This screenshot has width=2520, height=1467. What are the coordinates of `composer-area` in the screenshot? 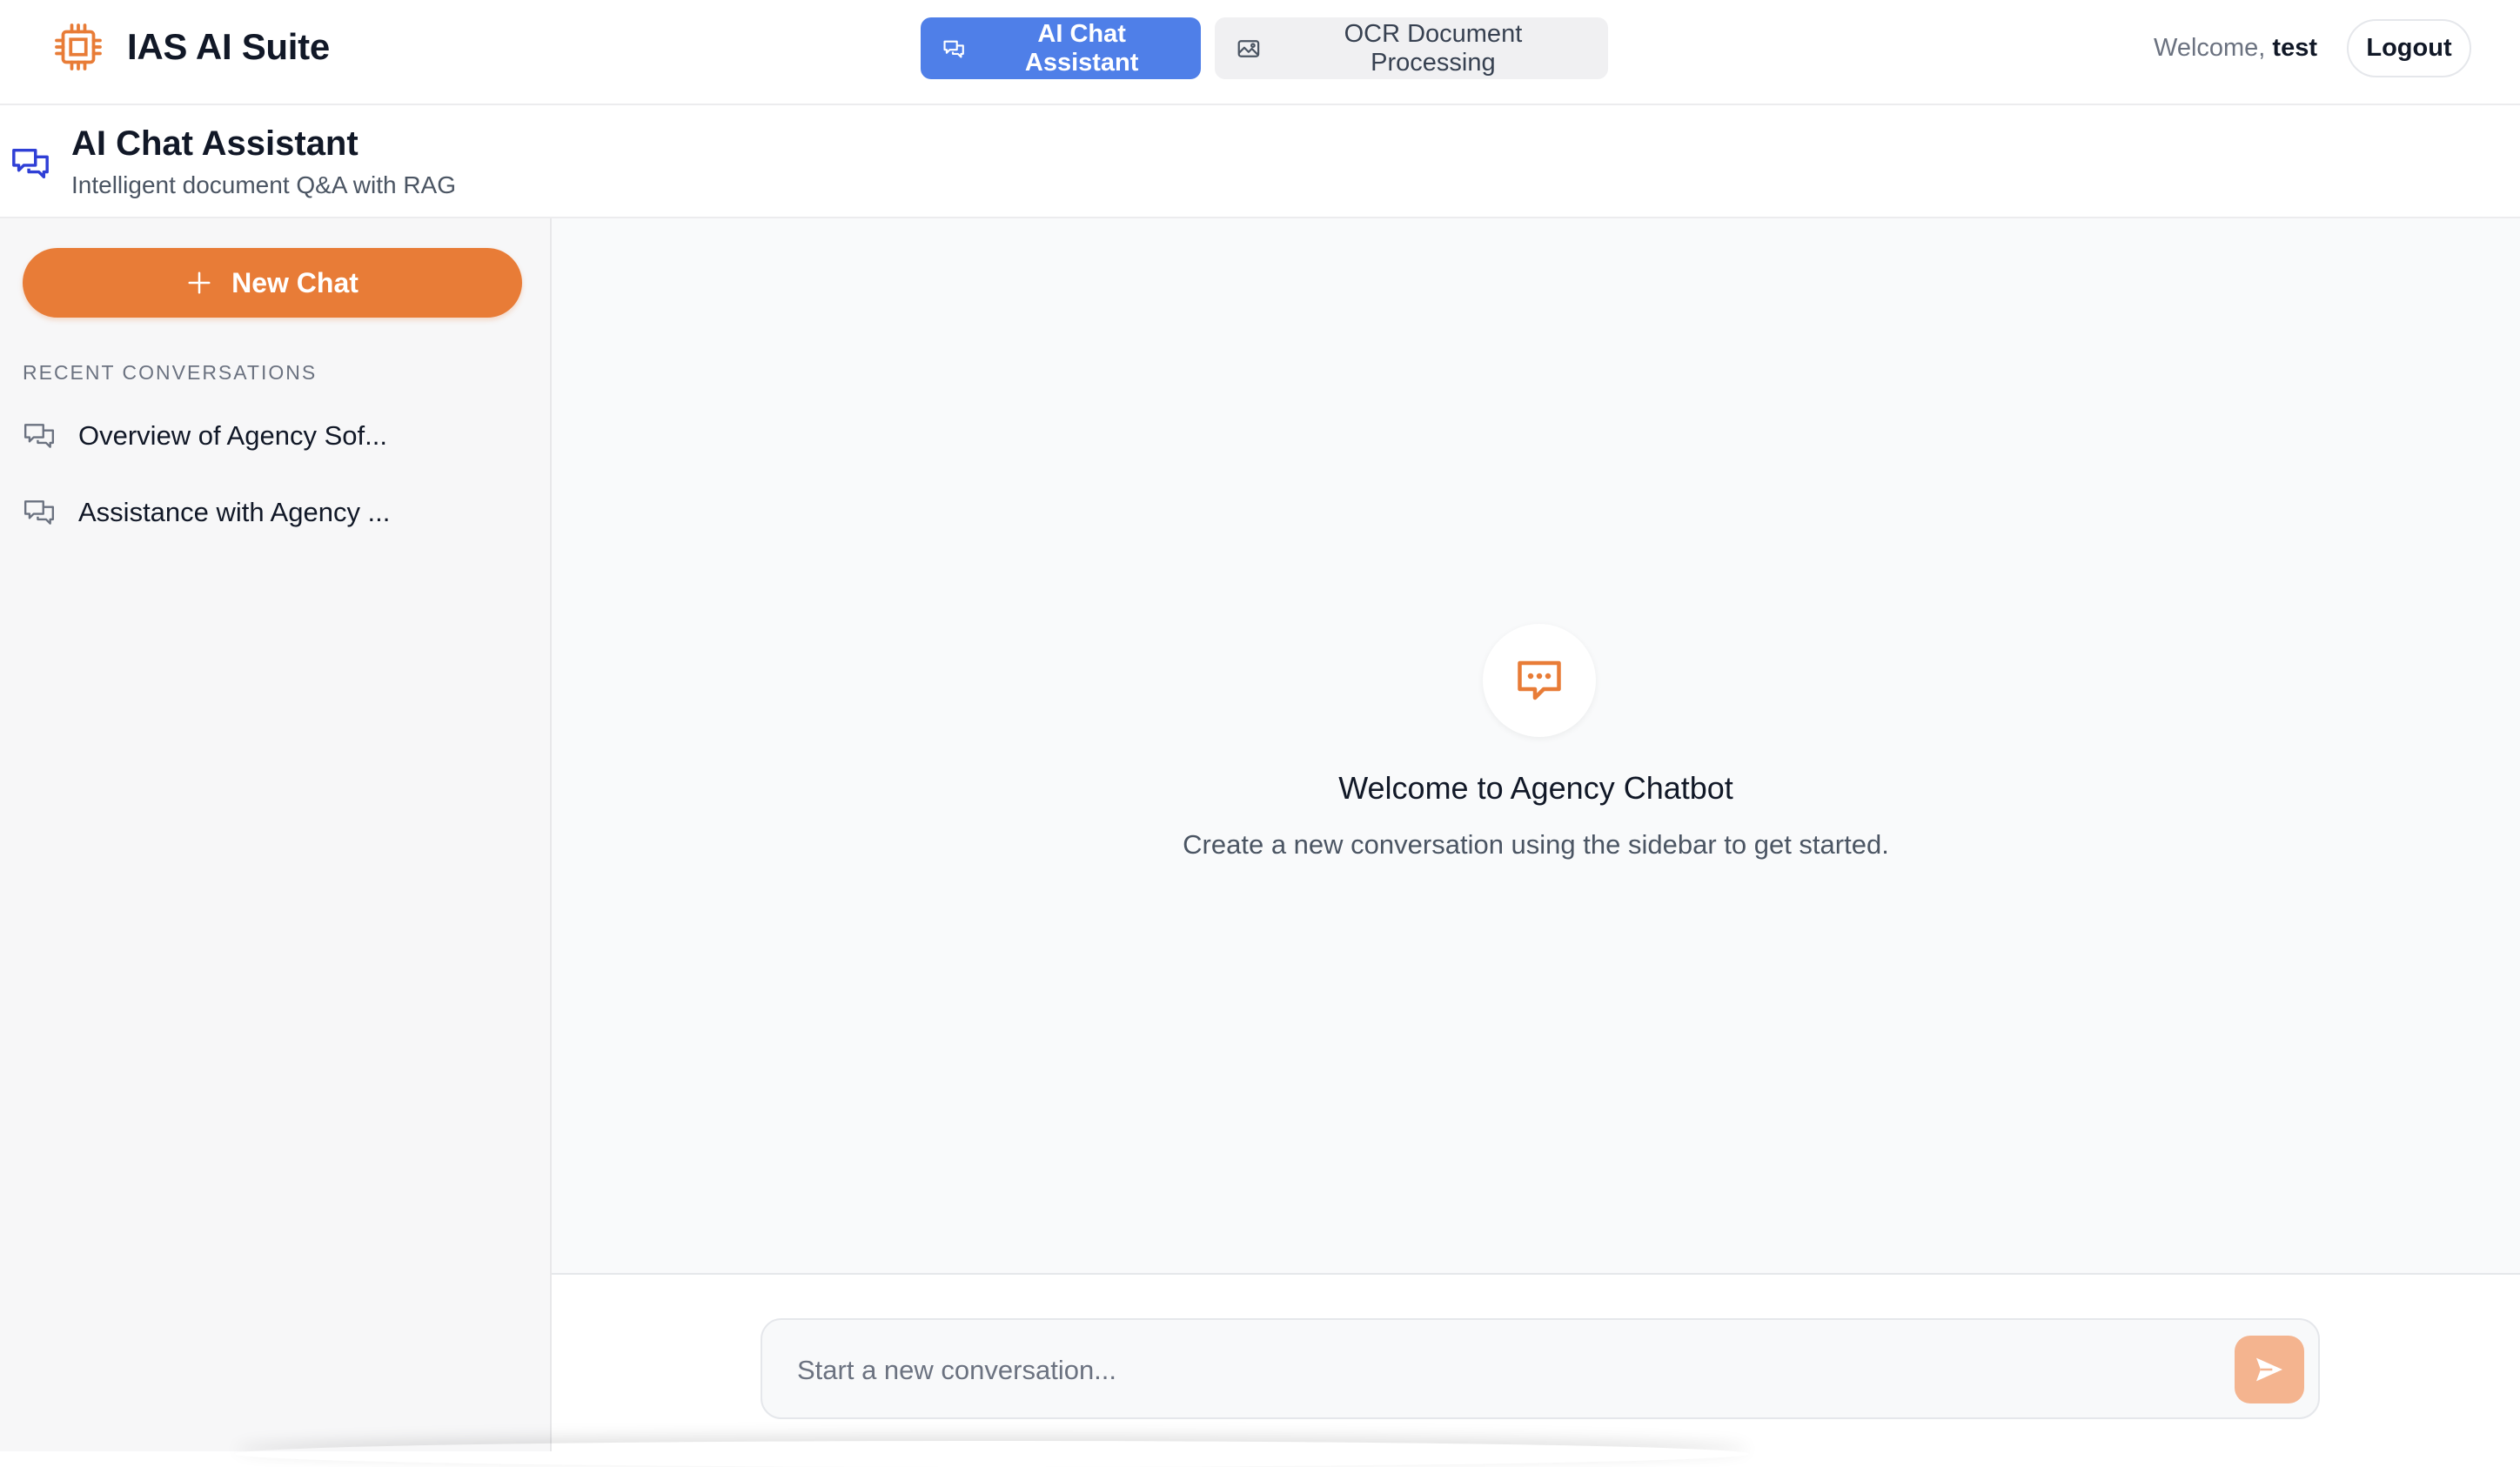 It's located at (1536, 1362).